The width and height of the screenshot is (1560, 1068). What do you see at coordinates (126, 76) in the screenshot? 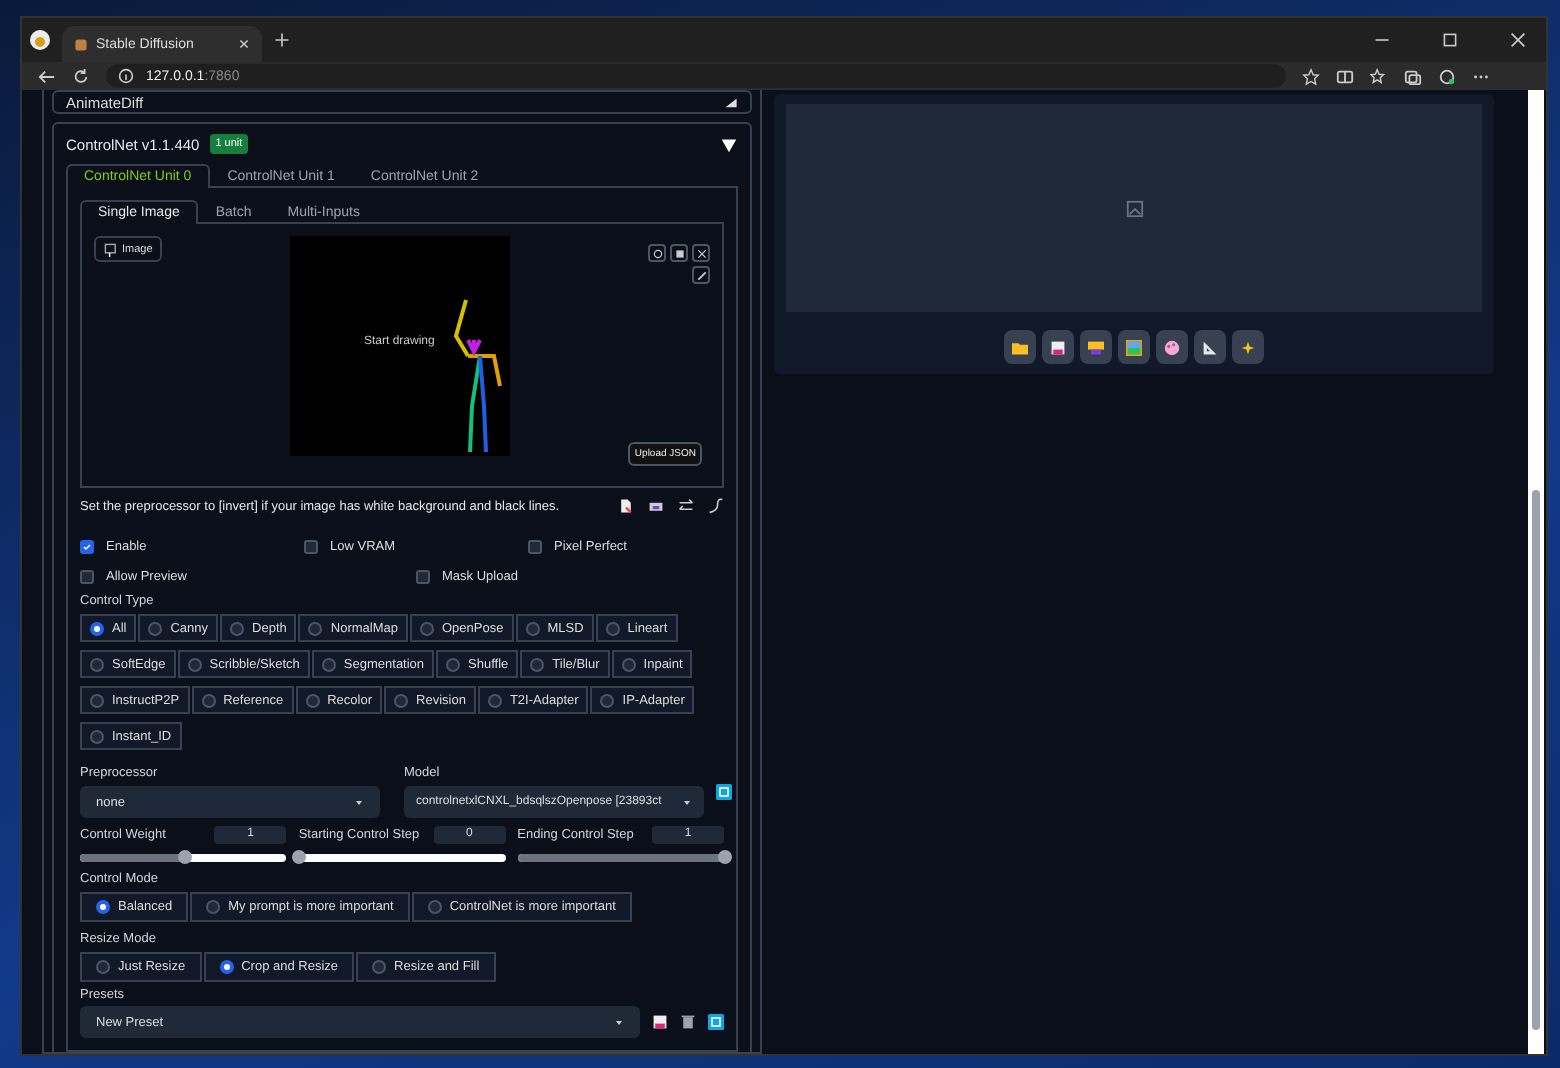
I see `info-icon` at bounding box center [126, 76].